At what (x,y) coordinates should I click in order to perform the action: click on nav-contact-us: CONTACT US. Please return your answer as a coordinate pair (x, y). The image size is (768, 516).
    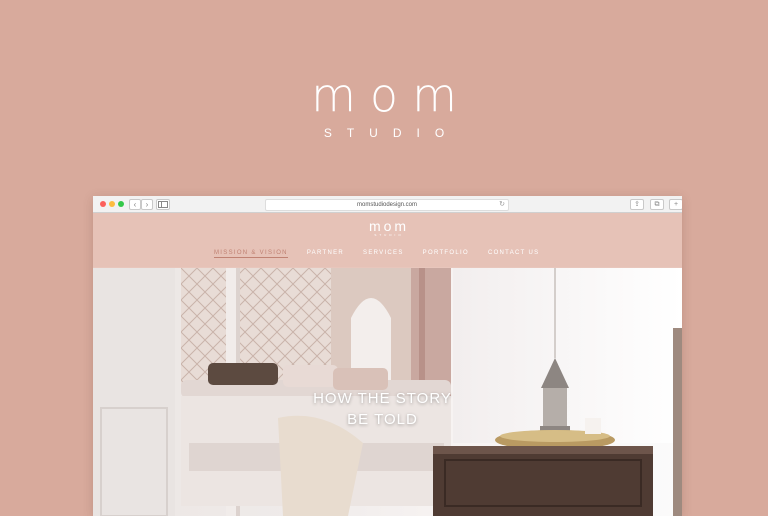
    Looking at the image, I should click on (513, 254).